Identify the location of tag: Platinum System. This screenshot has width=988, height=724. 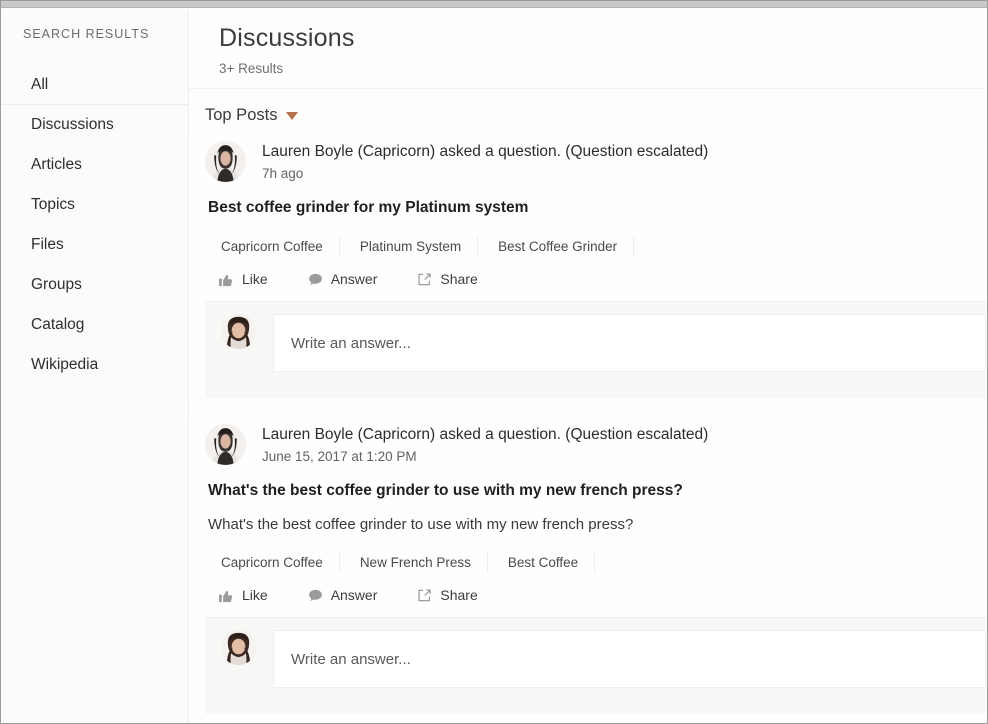
(418, 246).